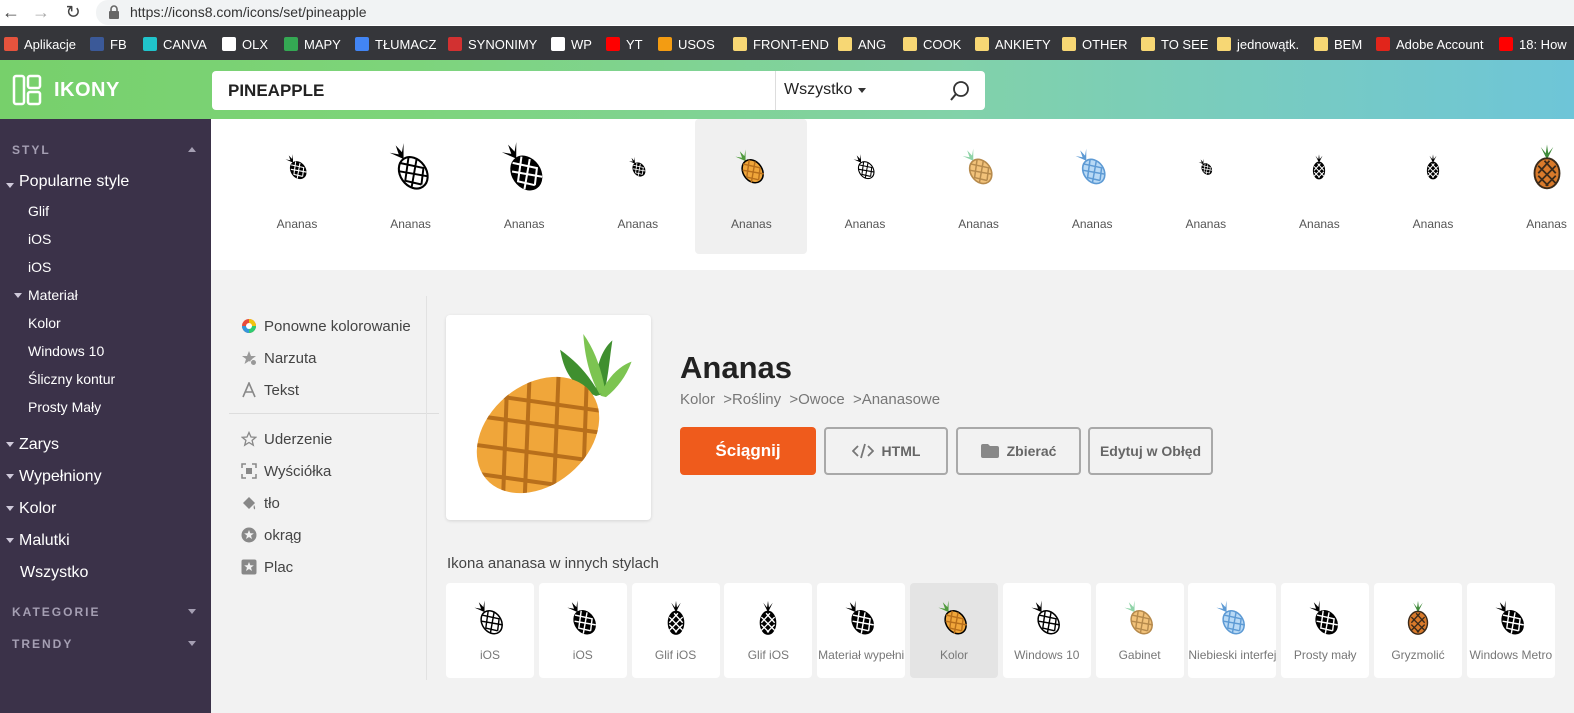 The width and height of the screenshot is (1574, 713). I want to click on bookmark-item: COOK, so click(932, 44).